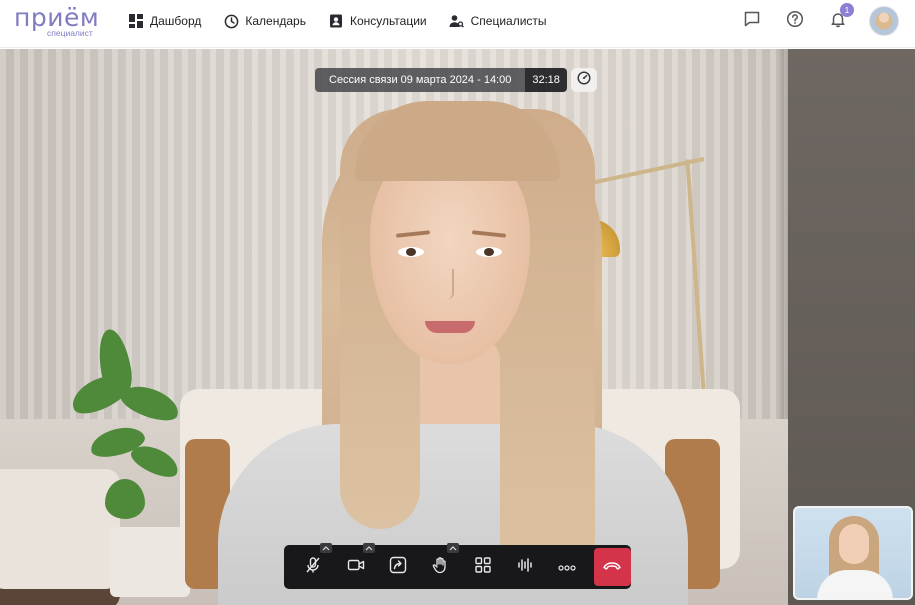  I want to click on dashboard-icon, so click(136, 21).